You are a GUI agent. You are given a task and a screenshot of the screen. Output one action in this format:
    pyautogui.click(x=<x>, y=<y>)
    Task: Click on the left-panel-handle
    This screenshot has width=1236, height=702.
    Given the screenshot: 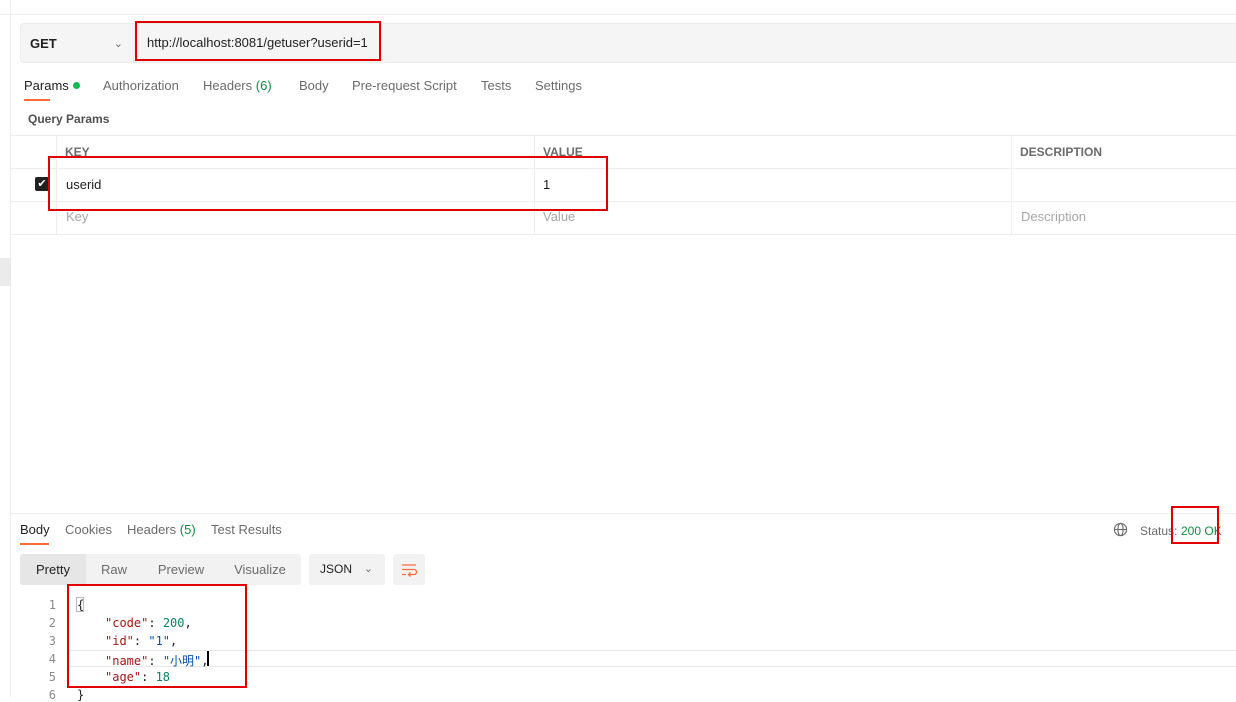 What is the action you would take?
    pyautogui.click(x=5, y=272)
    